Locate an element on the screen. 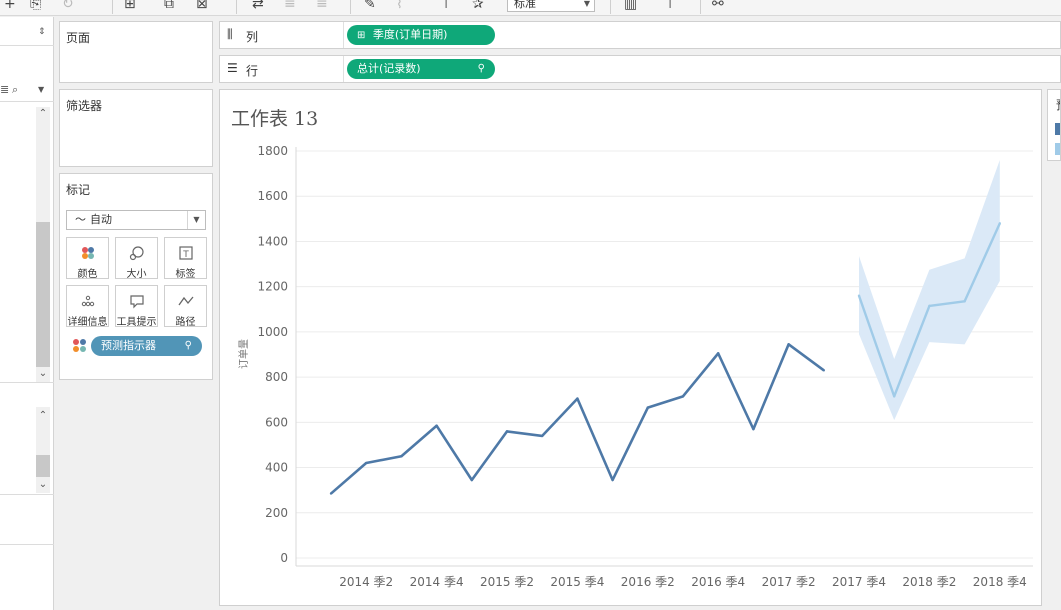 The height and width of the screenshot is (610, 1061). pages-shelf: 页面 is located at coordinates (136, 52).